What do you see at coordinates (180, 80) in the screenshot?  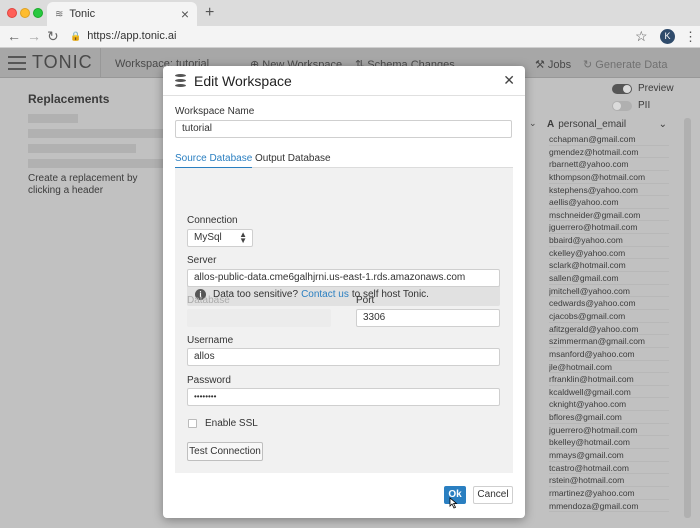 I see `database-icon` at bounding box center [180, 80].